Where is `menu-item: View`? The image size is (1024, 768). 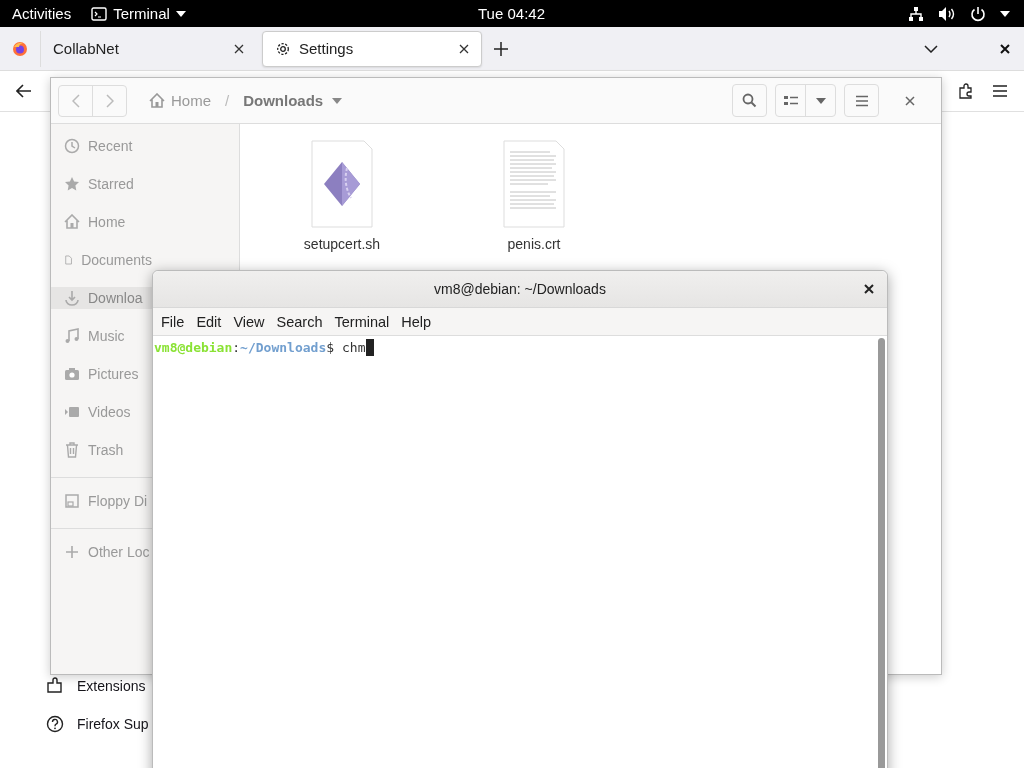
menu-item: View is located at coordinates (249, 321).